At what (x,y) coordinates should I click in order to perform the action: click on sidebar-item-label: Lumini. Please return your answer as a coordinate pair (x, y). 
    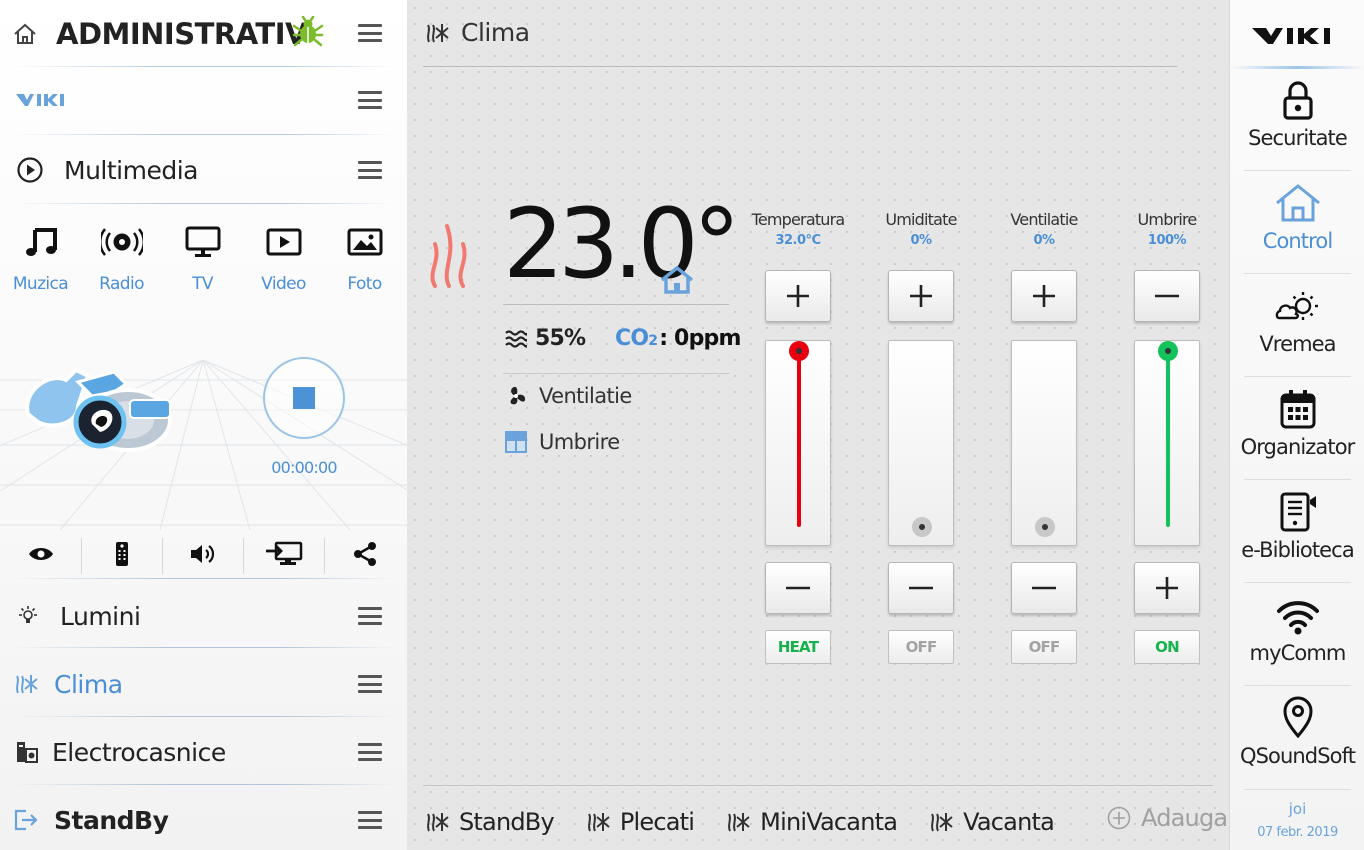
    Looking at the image, I should click on (100, 616).